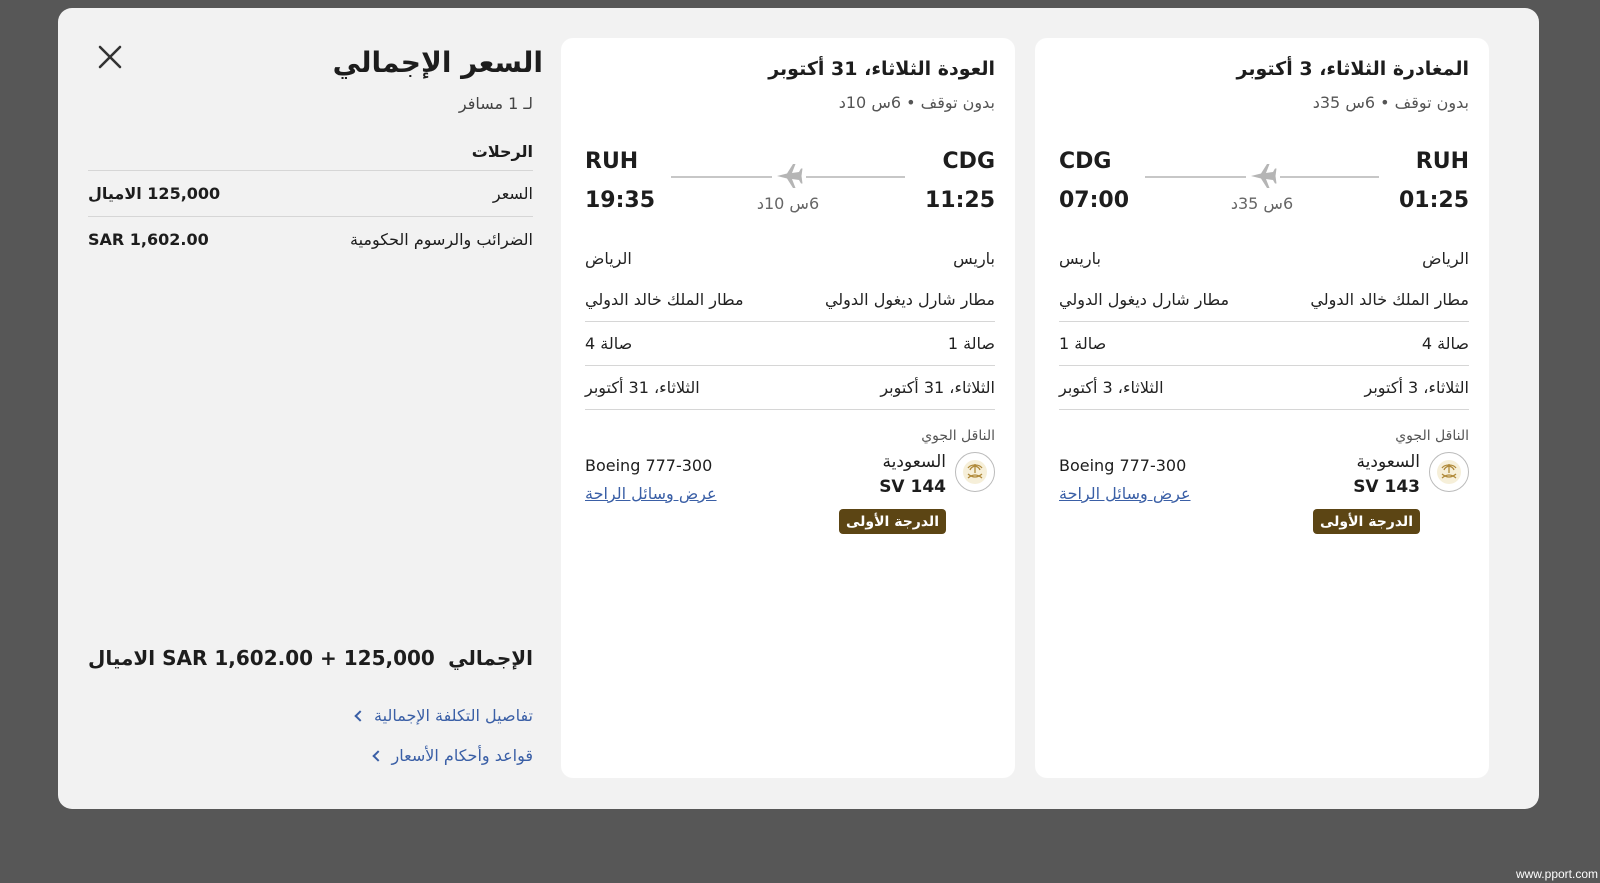  What do you see at coordinates (620, 200) in the screenshot?
I see `arrival-time: 19:35` at bounding box center [620, 200].